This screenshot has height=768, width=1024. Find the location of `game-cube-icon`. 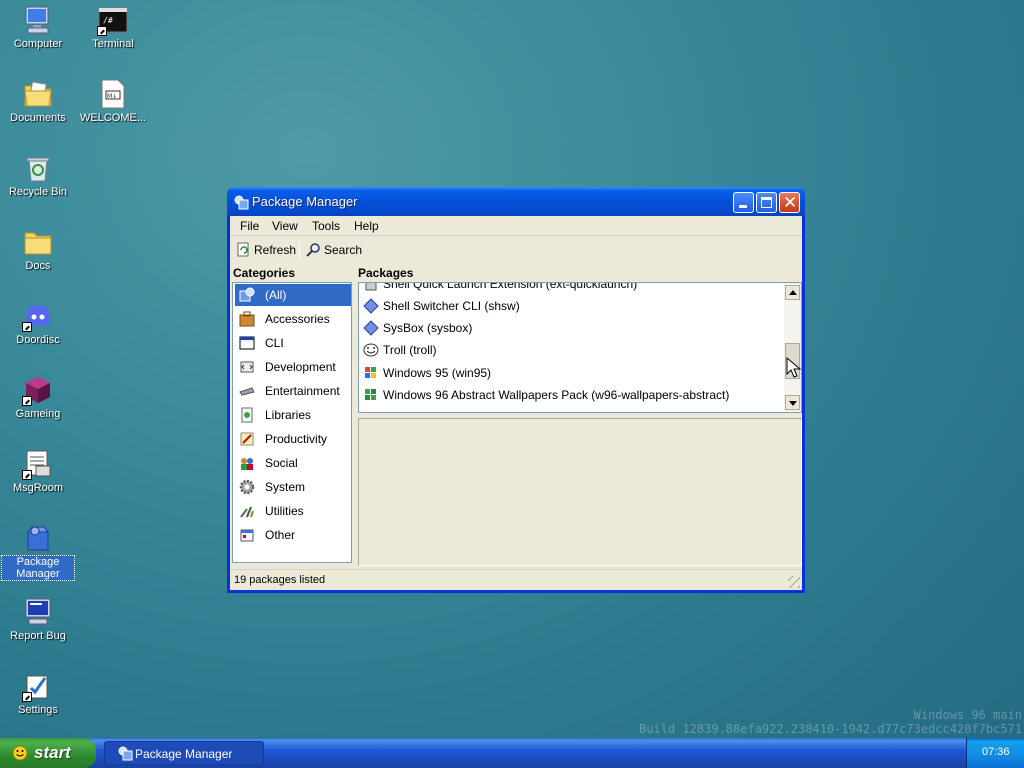

game-cube-icon is located at coordinates (38, 390).